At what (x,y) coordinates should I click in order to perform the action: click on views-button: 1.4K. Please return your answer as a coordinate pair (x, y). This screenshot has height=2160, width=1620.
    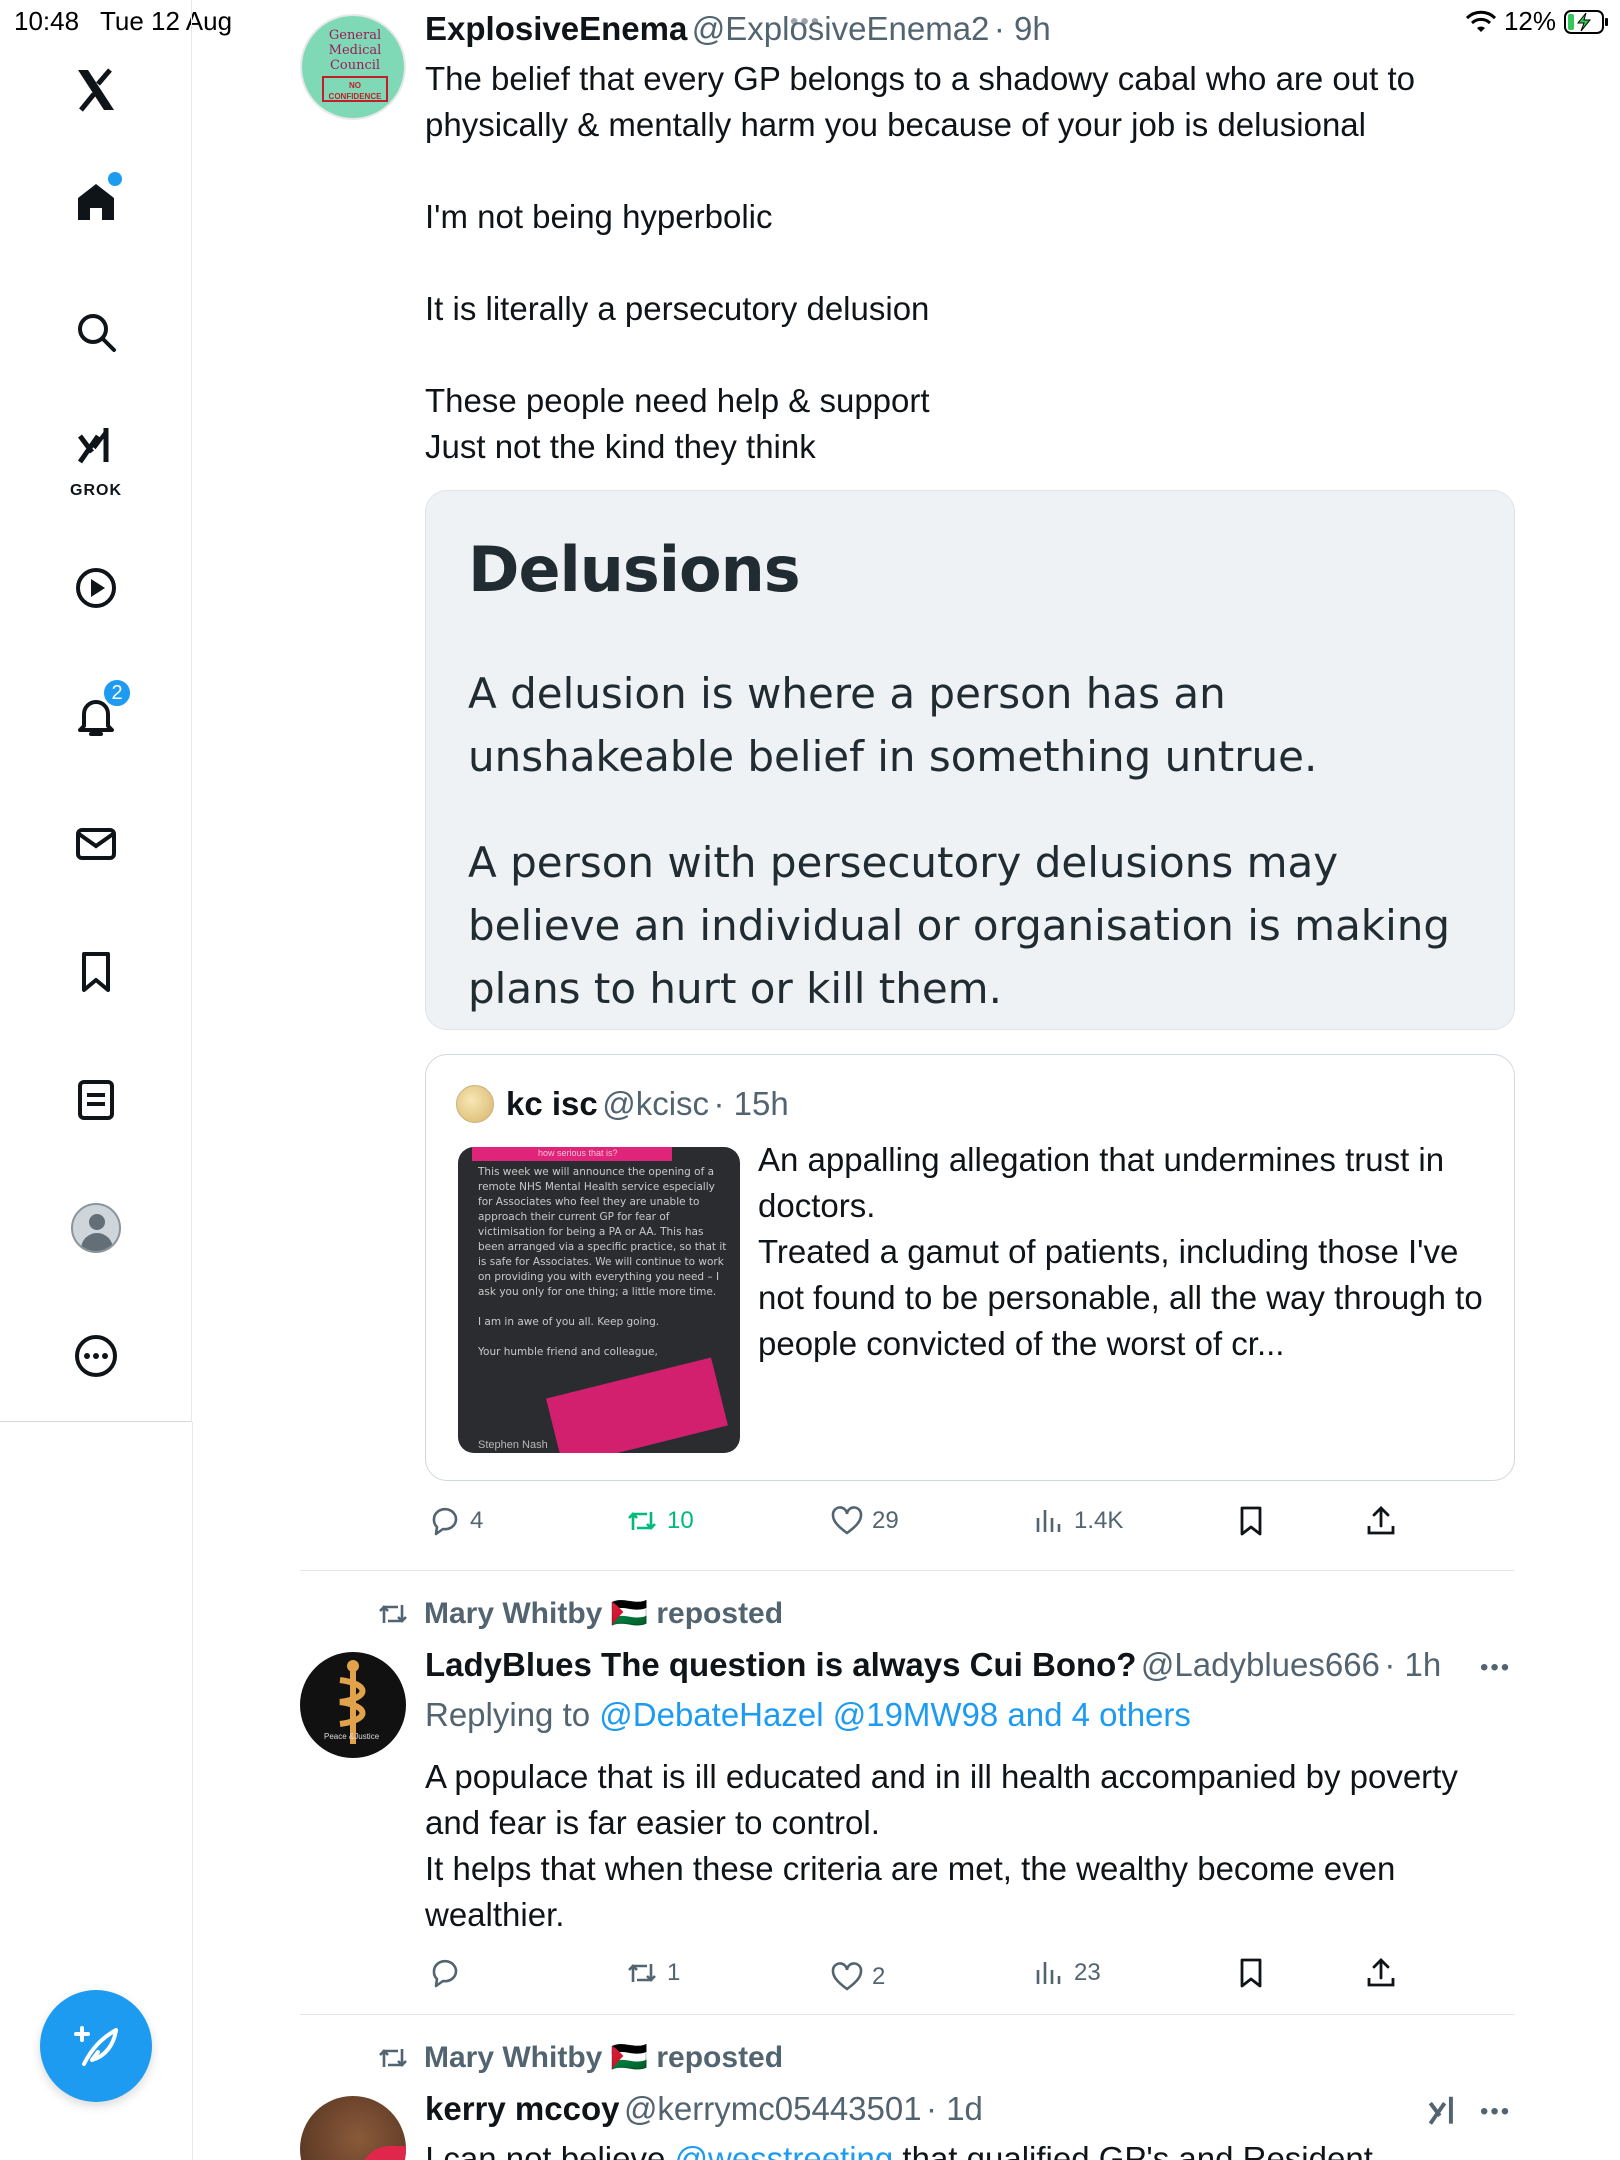
    Looking at the image, I should click on (1077, 1521).